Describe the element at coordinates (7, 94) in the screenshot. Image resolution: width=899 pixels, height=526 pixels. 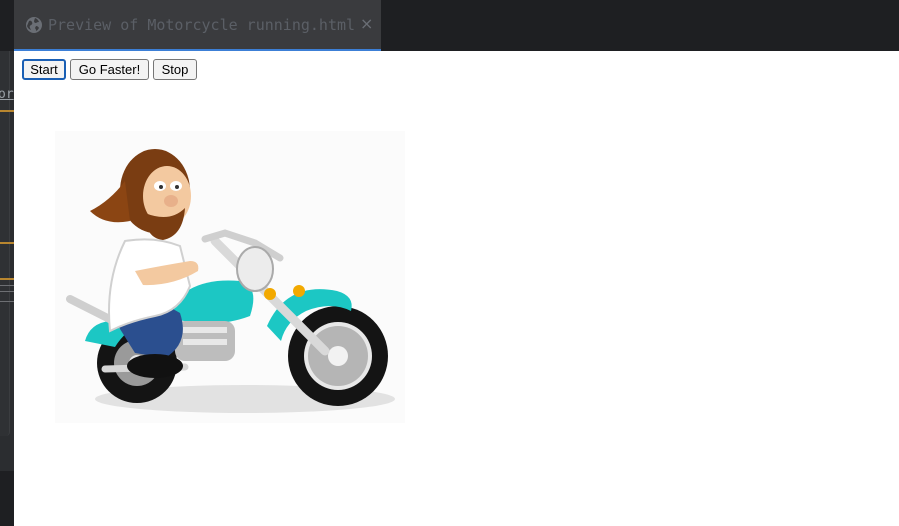
I see `gutter-code-fragment: or` at that location.